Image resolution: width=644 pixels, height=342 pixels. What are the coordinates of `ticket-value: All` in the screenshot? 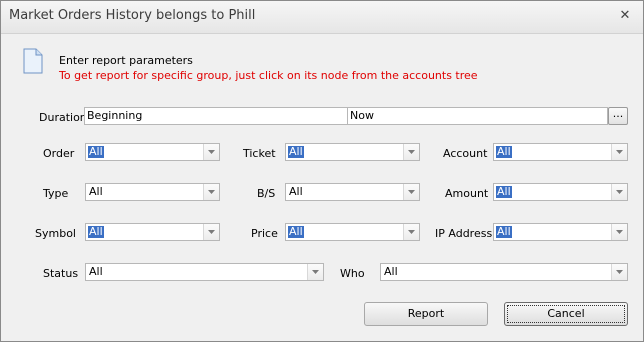 It's located at (296, 151).